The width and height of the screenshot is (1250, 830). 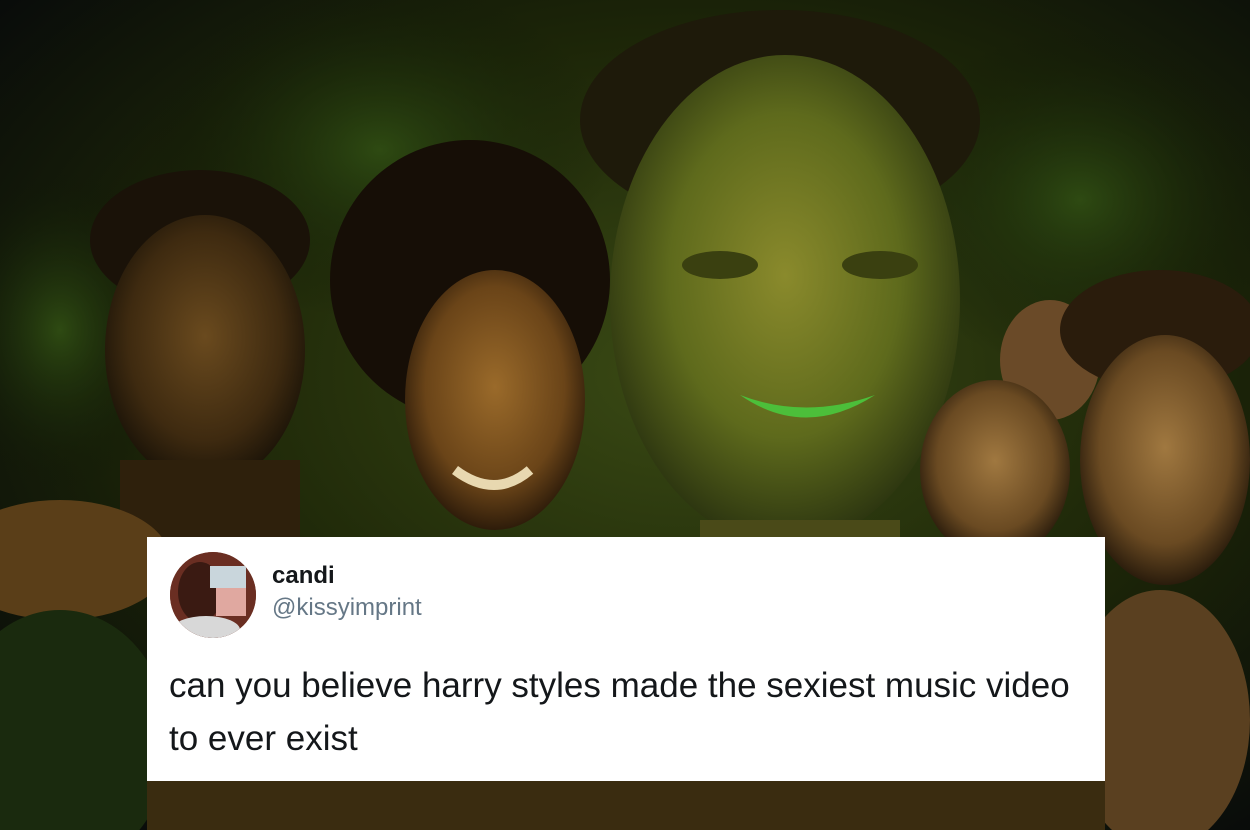 I want to click on user-handle: @kissyimprint, so click(x=347, y=608).